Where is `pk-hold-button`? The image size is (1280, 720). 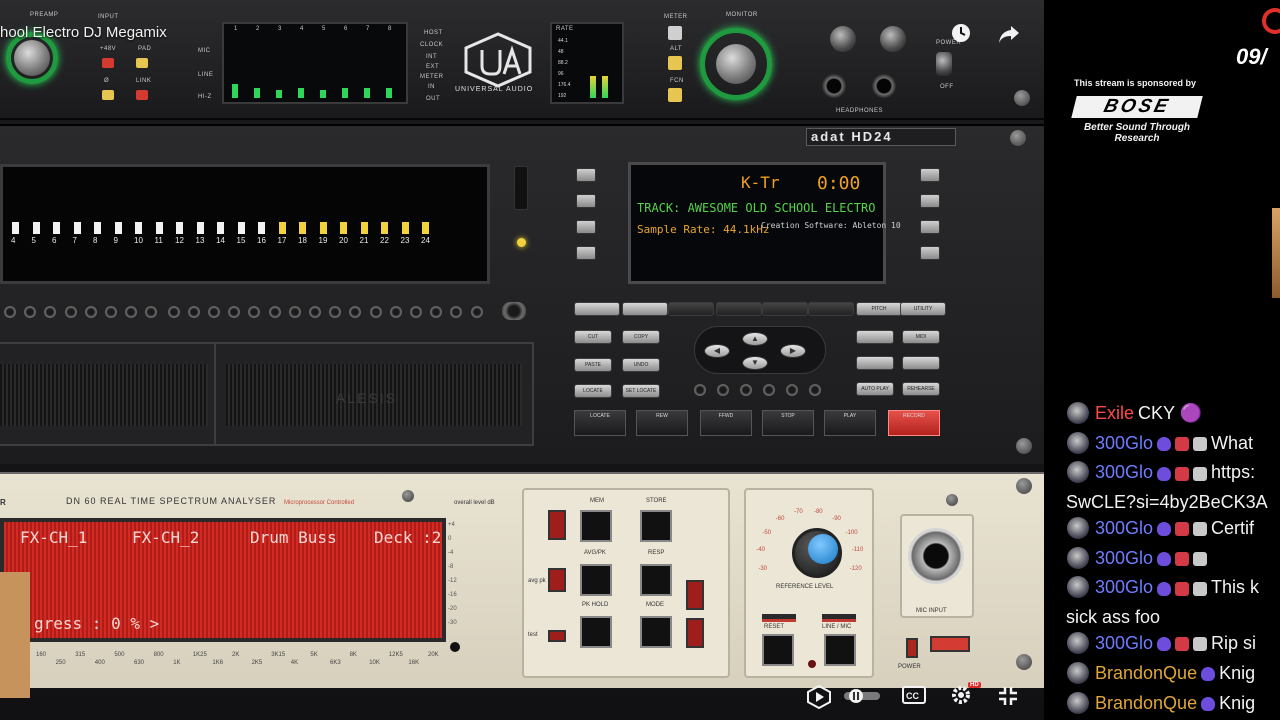
pk-hold-button is located at coordinates (596, 632).